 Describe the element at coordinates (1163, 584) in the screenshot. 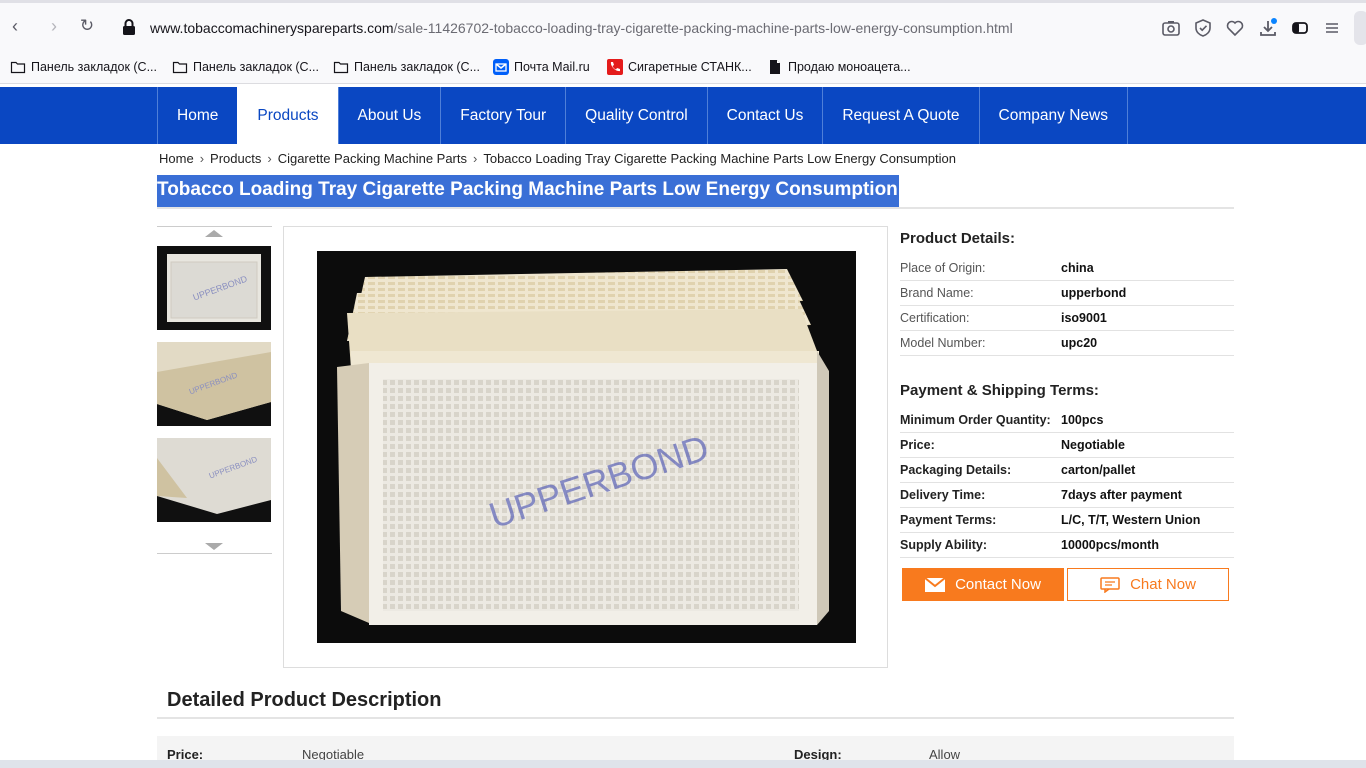

I see `chat-now-label: Chat Now` at that location.